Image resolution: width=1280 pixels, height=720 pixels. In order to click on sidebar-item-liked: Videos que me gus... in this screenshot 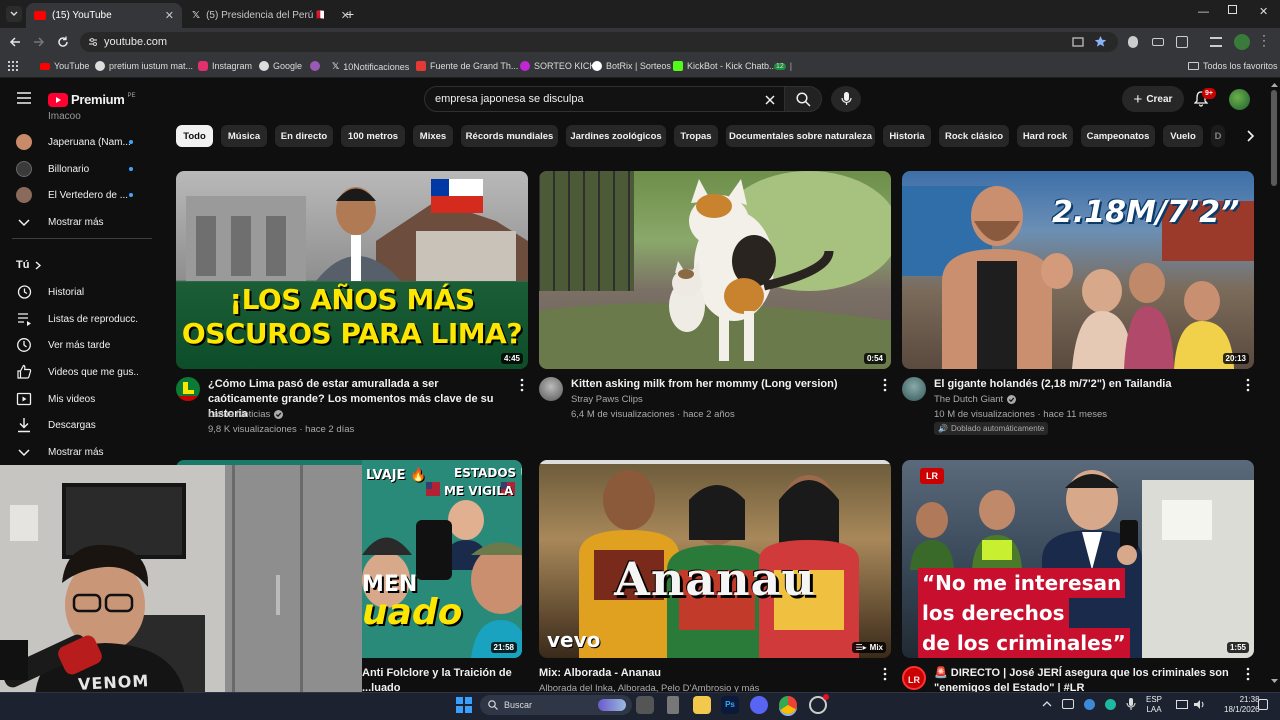, I will do `click(75, 372)`.